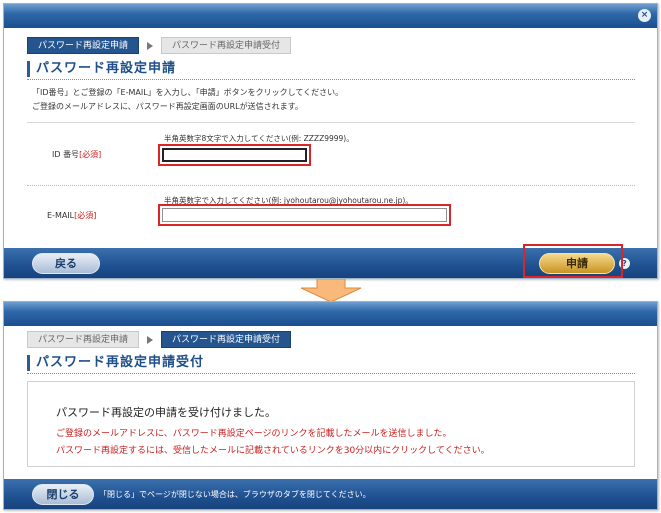 This screenshot has height=513, width=661. Describe the element at coordinates (235, 494) in the screenshot. I see `close-note: 「閉じる」でページが閉じない場合は、ブラウザのタブを閉じてください。` at that location.